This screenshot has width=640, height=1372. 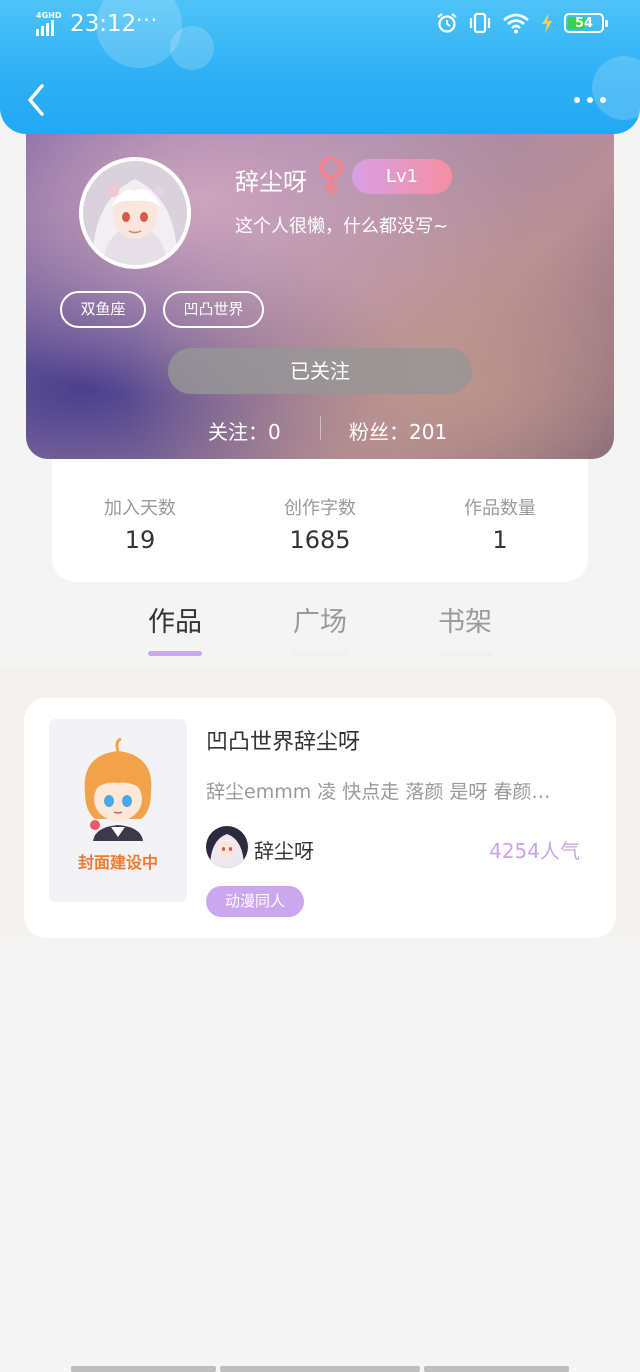 I want to click on cover-placeholder-image, so click(x=118, y=789).